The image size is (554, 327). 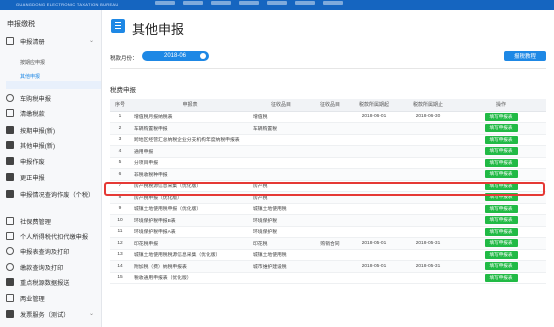 I want to click on period-picker: 2018-06, so click(x=175, y=56).